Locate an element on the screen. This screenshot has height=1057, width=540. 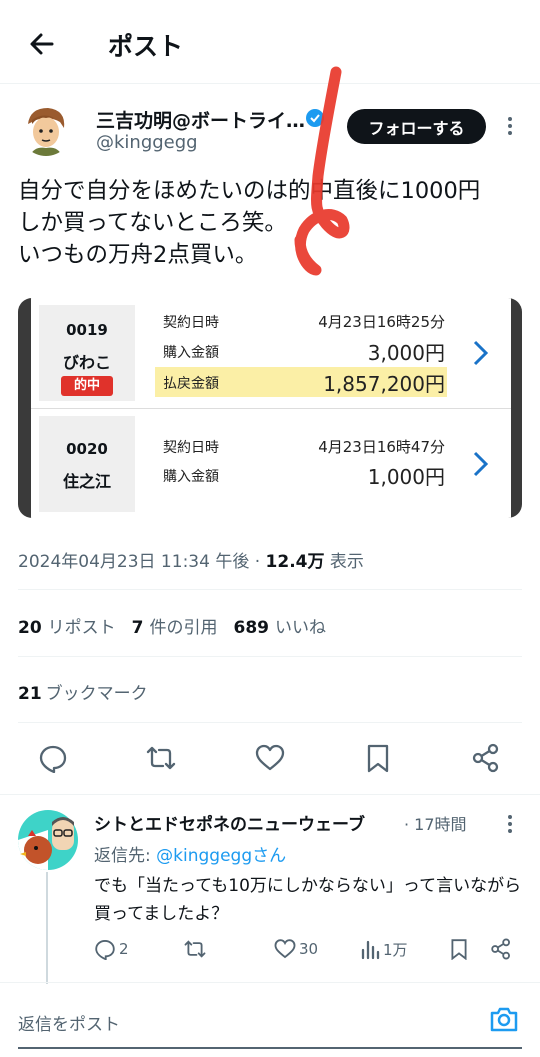
views-icon is located at coordinates (370, 950).